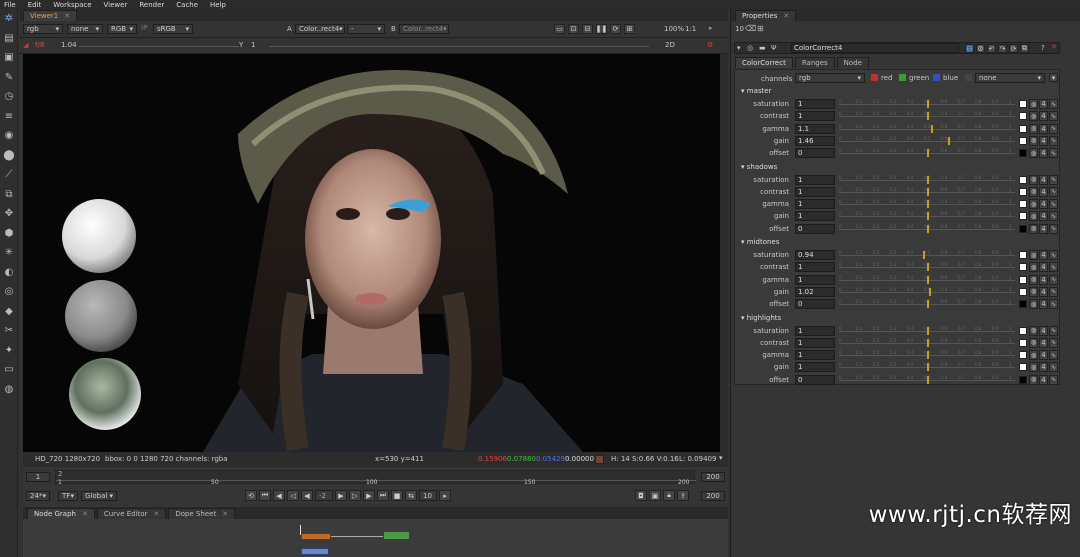 The height and width of the screenshot is (557, 1080). Describe the element at coordinates (713, 477) in the screenshot. I see `frame-end: 200` at that location.